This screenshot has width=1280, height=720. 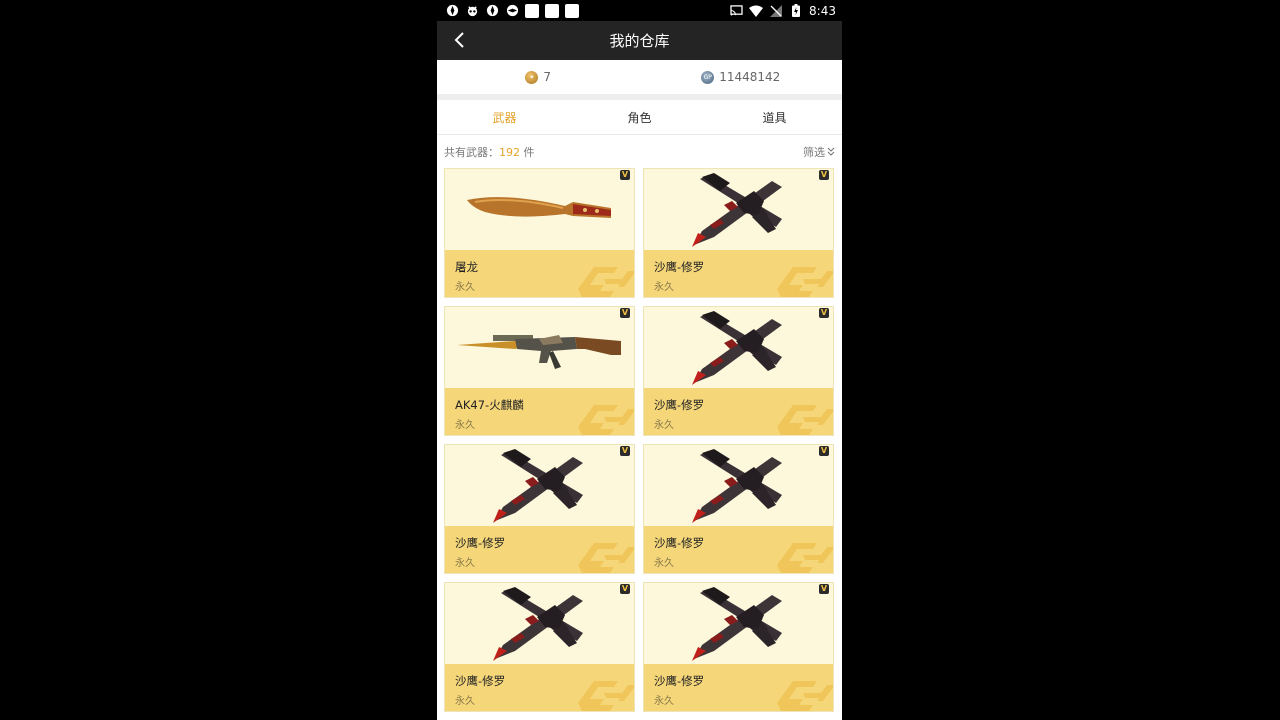 What do you see at coordinates (776, 11) in the screenshot?
I see `no-signal-icon` at bounding box center [776, 11].